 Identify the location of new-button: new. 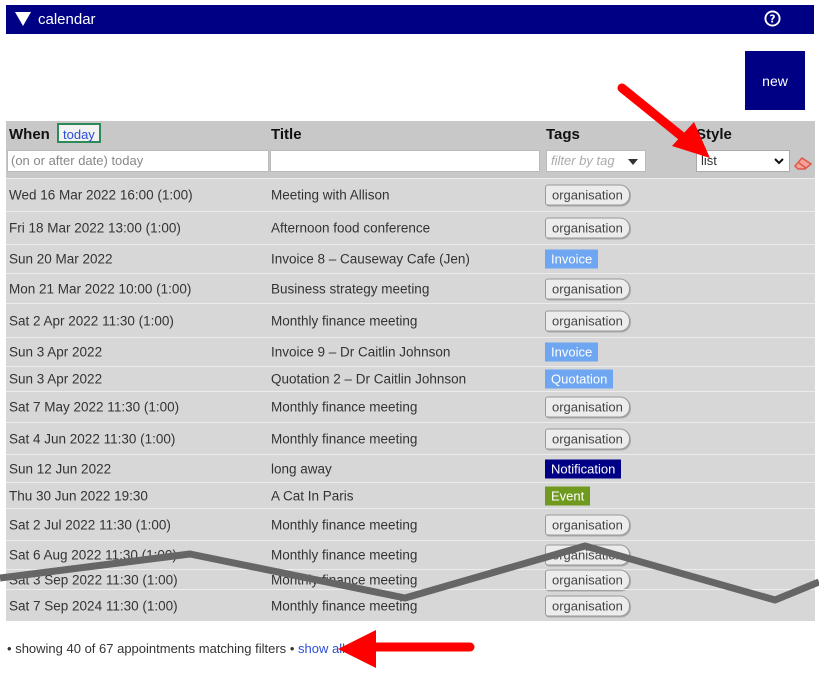
(775, 80).